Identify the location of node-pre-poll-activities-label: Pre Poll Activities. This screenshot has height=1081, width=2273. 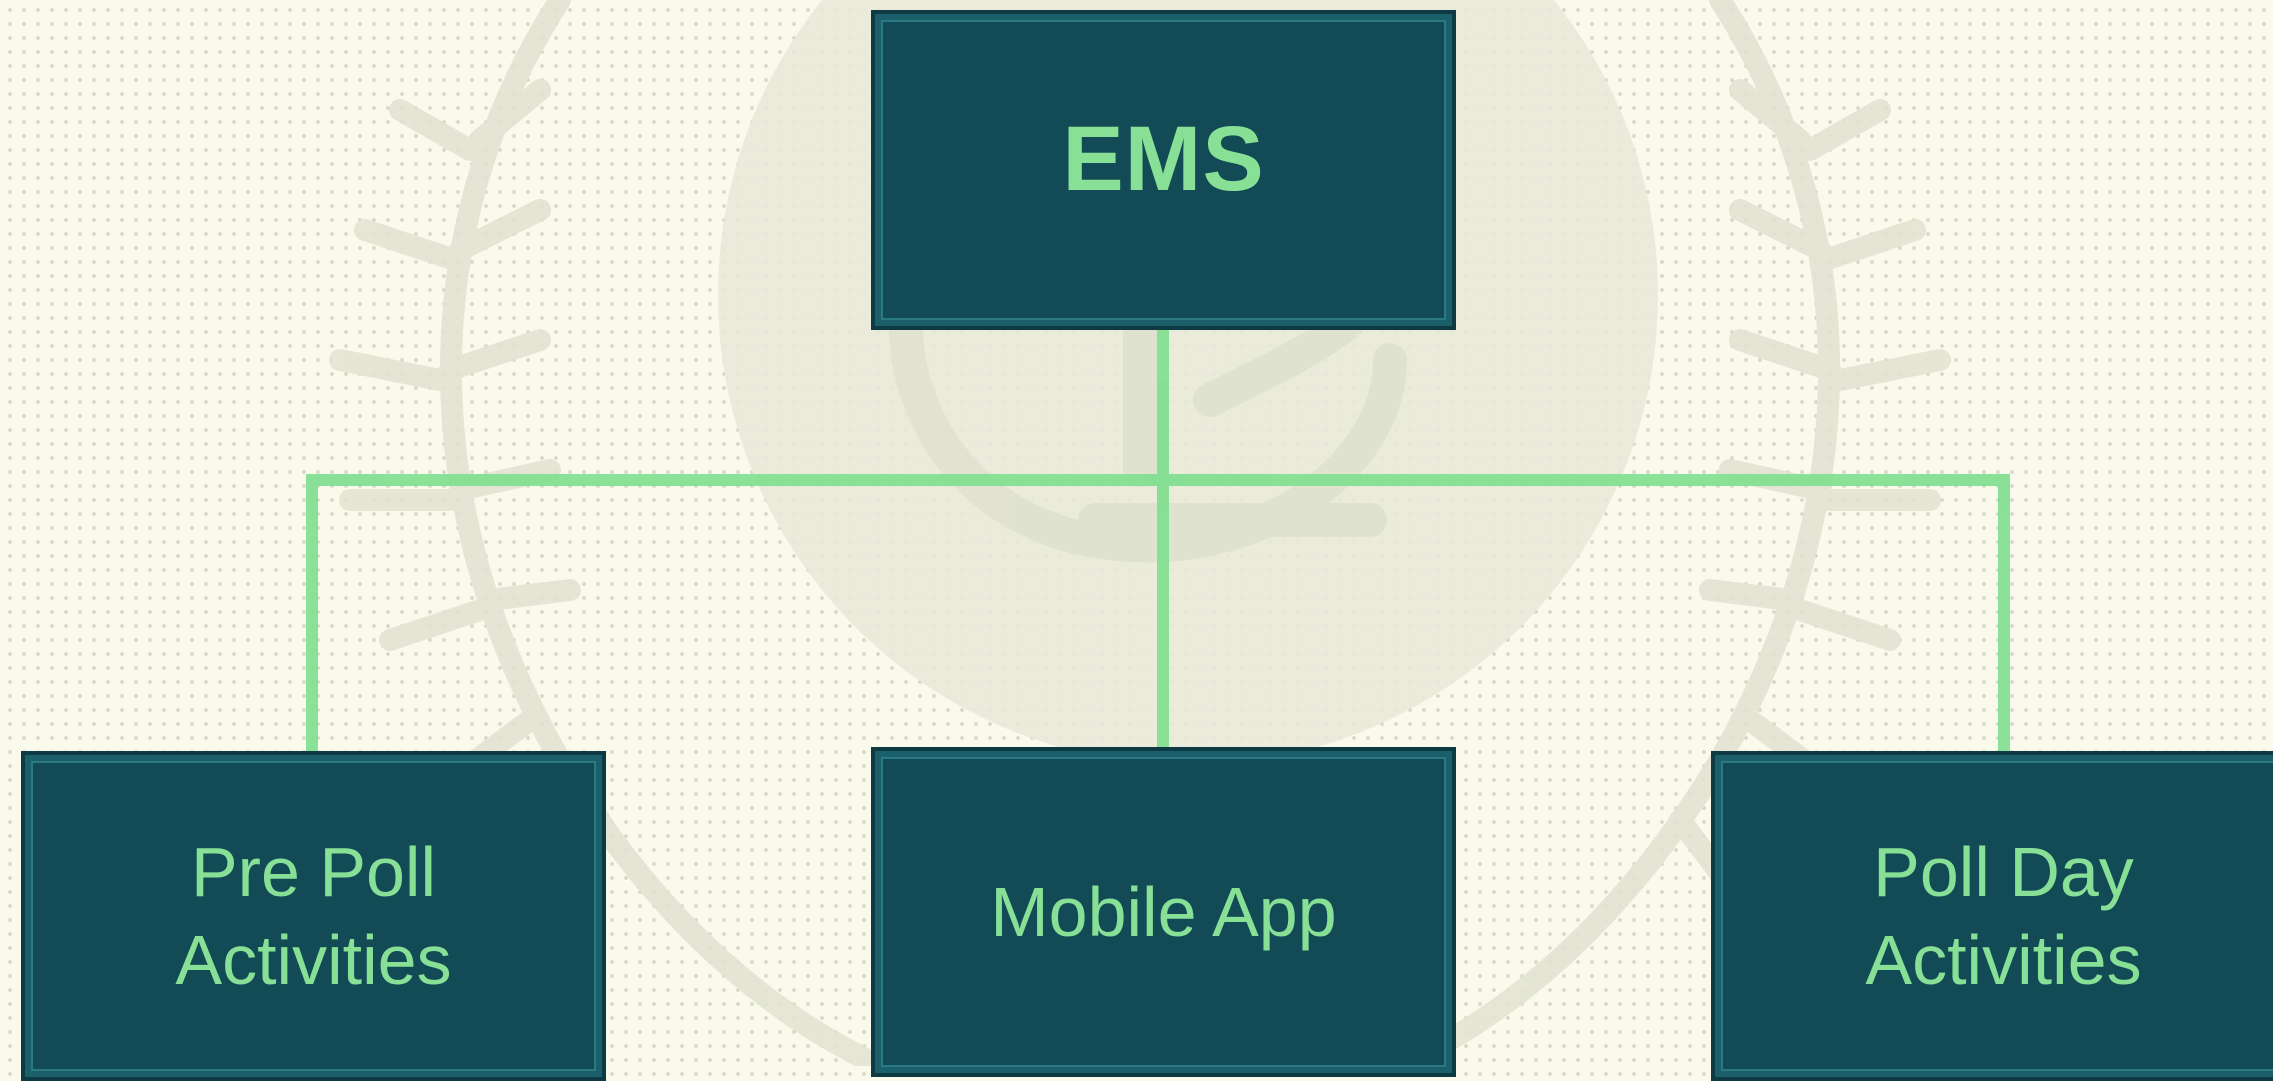
(313, 915).